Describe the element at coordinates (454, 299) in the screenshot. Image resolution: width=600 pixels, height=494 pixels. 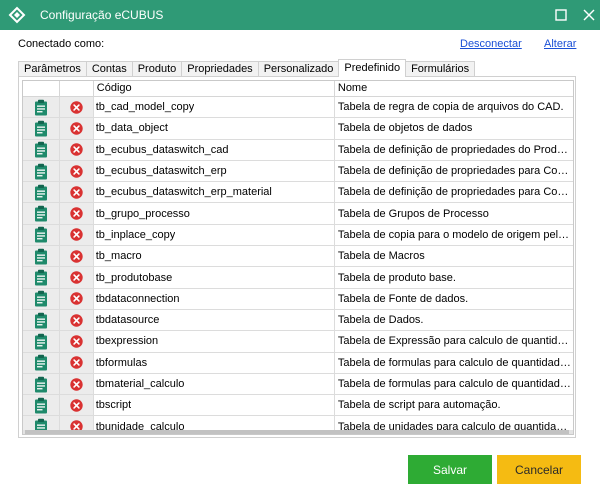
I see `name-cell: Tabela de Fonte de dados.` at that location.